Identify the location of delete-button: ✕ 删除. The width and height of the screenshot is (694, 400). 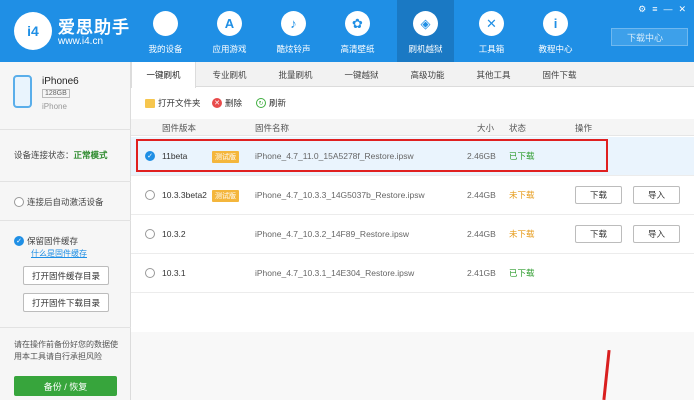
(227, 103).